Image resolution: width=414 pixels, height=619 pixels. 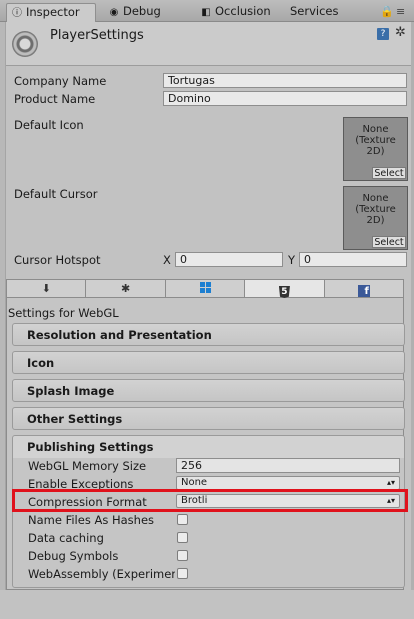 I want to click on hotspot-x-label: X, so click(x=167, y=260).